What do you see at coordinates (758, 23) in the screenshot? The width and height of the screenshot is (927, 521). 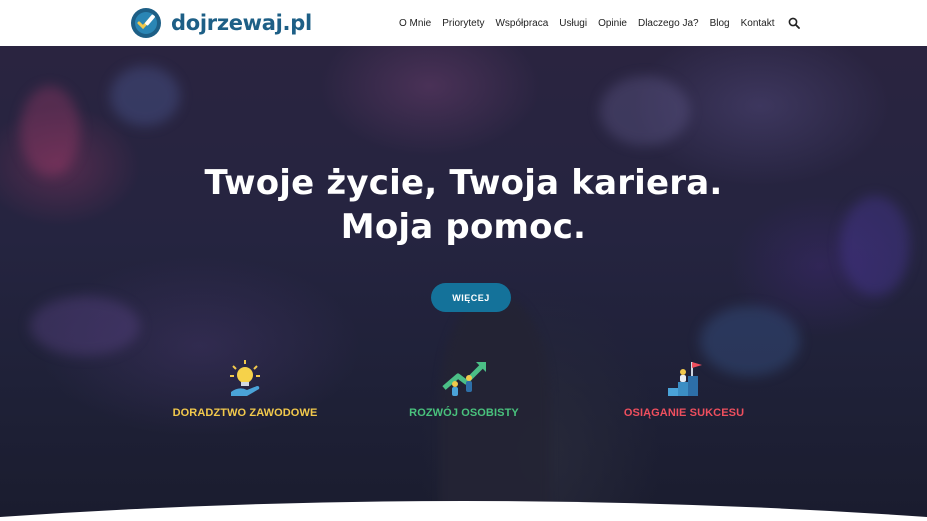 I see `nav-item-kontakt: Kontakt` at bounding box center [758, 23].